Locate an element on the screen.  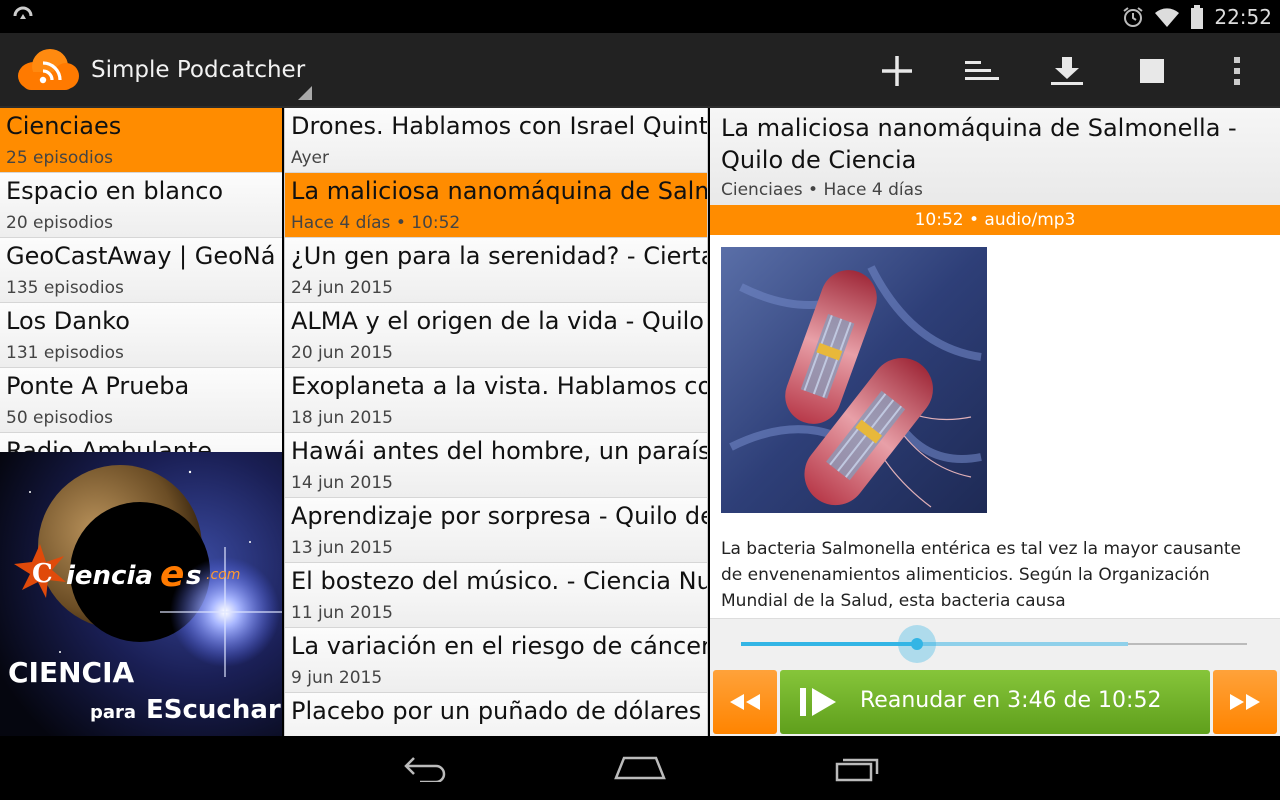
podcast-item: Espacio en blanco 20 episodios is located at coordinates (141, 205).